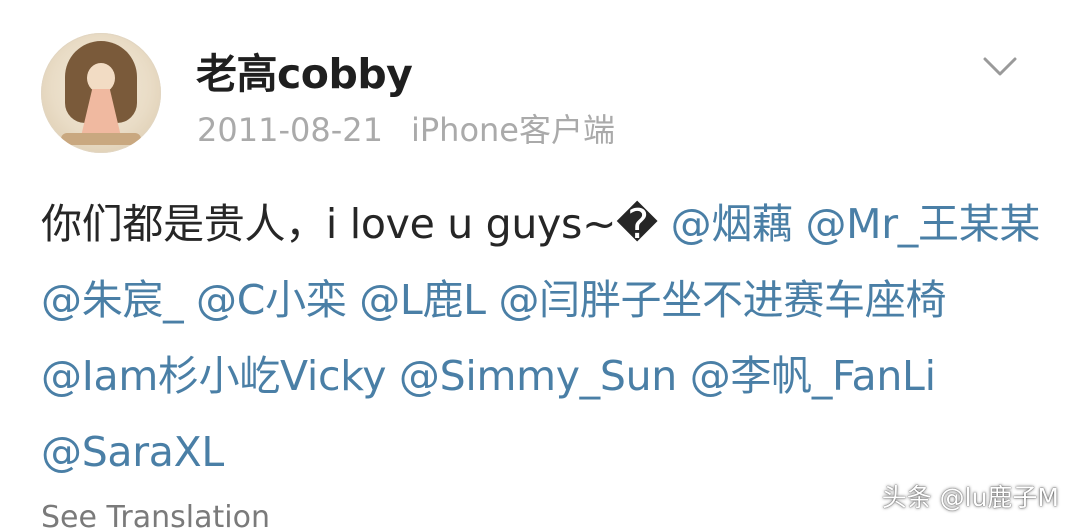 This screenshot has width=1079, height=528. Describe the element at coordinates (132, 452) in the screenshot. I see `mention-link: @SaraXL` at that location.